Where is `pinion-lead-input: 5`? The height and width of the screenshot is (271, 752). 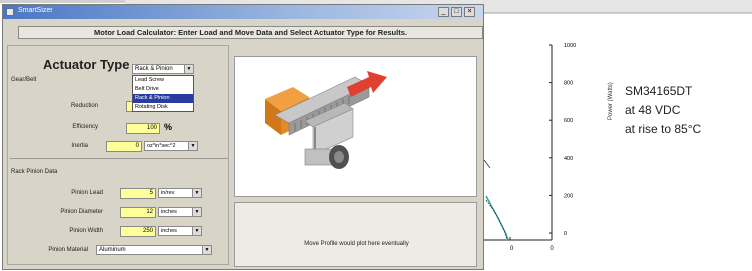 pinion-lead-input: 5 is located at coordinates (138, 193).